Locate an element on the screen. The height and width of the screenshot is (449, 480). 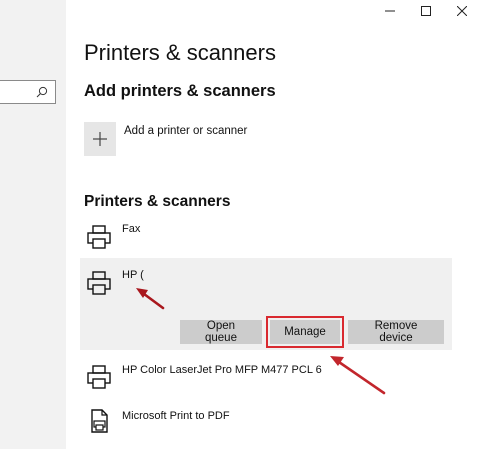
close-button is located at coordinates (462, 11).